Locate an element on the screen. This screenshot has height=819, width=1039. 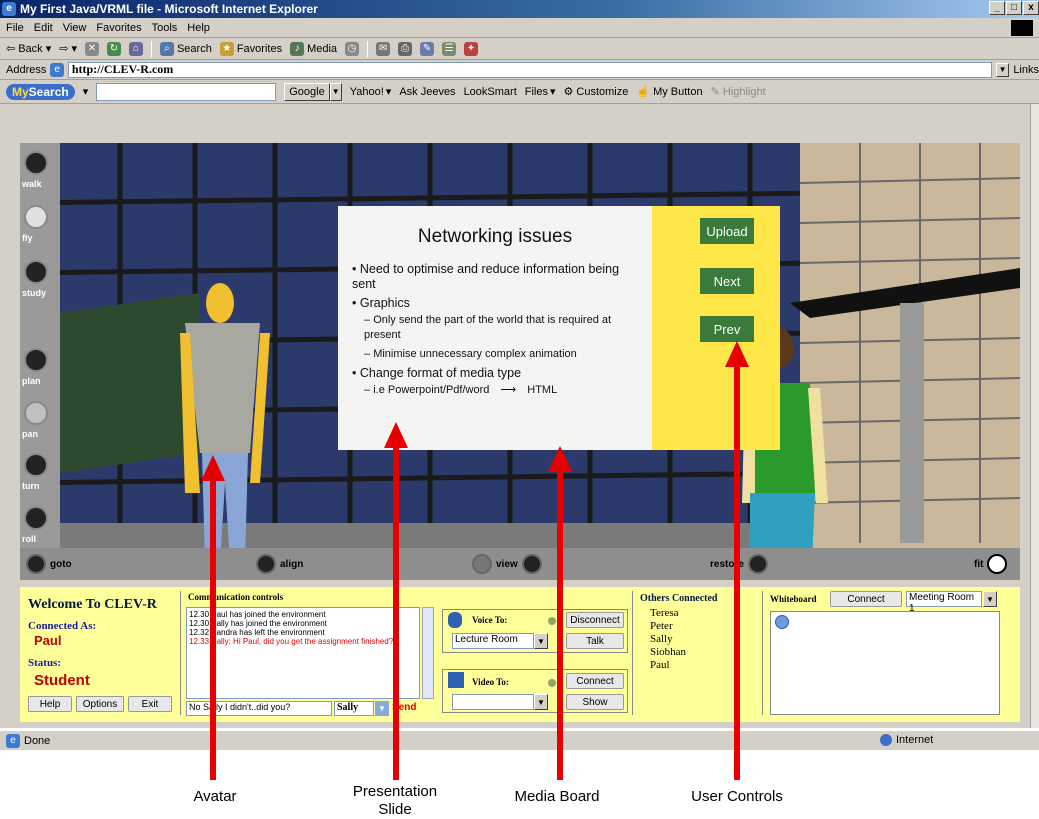
whiteboard-tool-icon is located at coordinates (782, 622).